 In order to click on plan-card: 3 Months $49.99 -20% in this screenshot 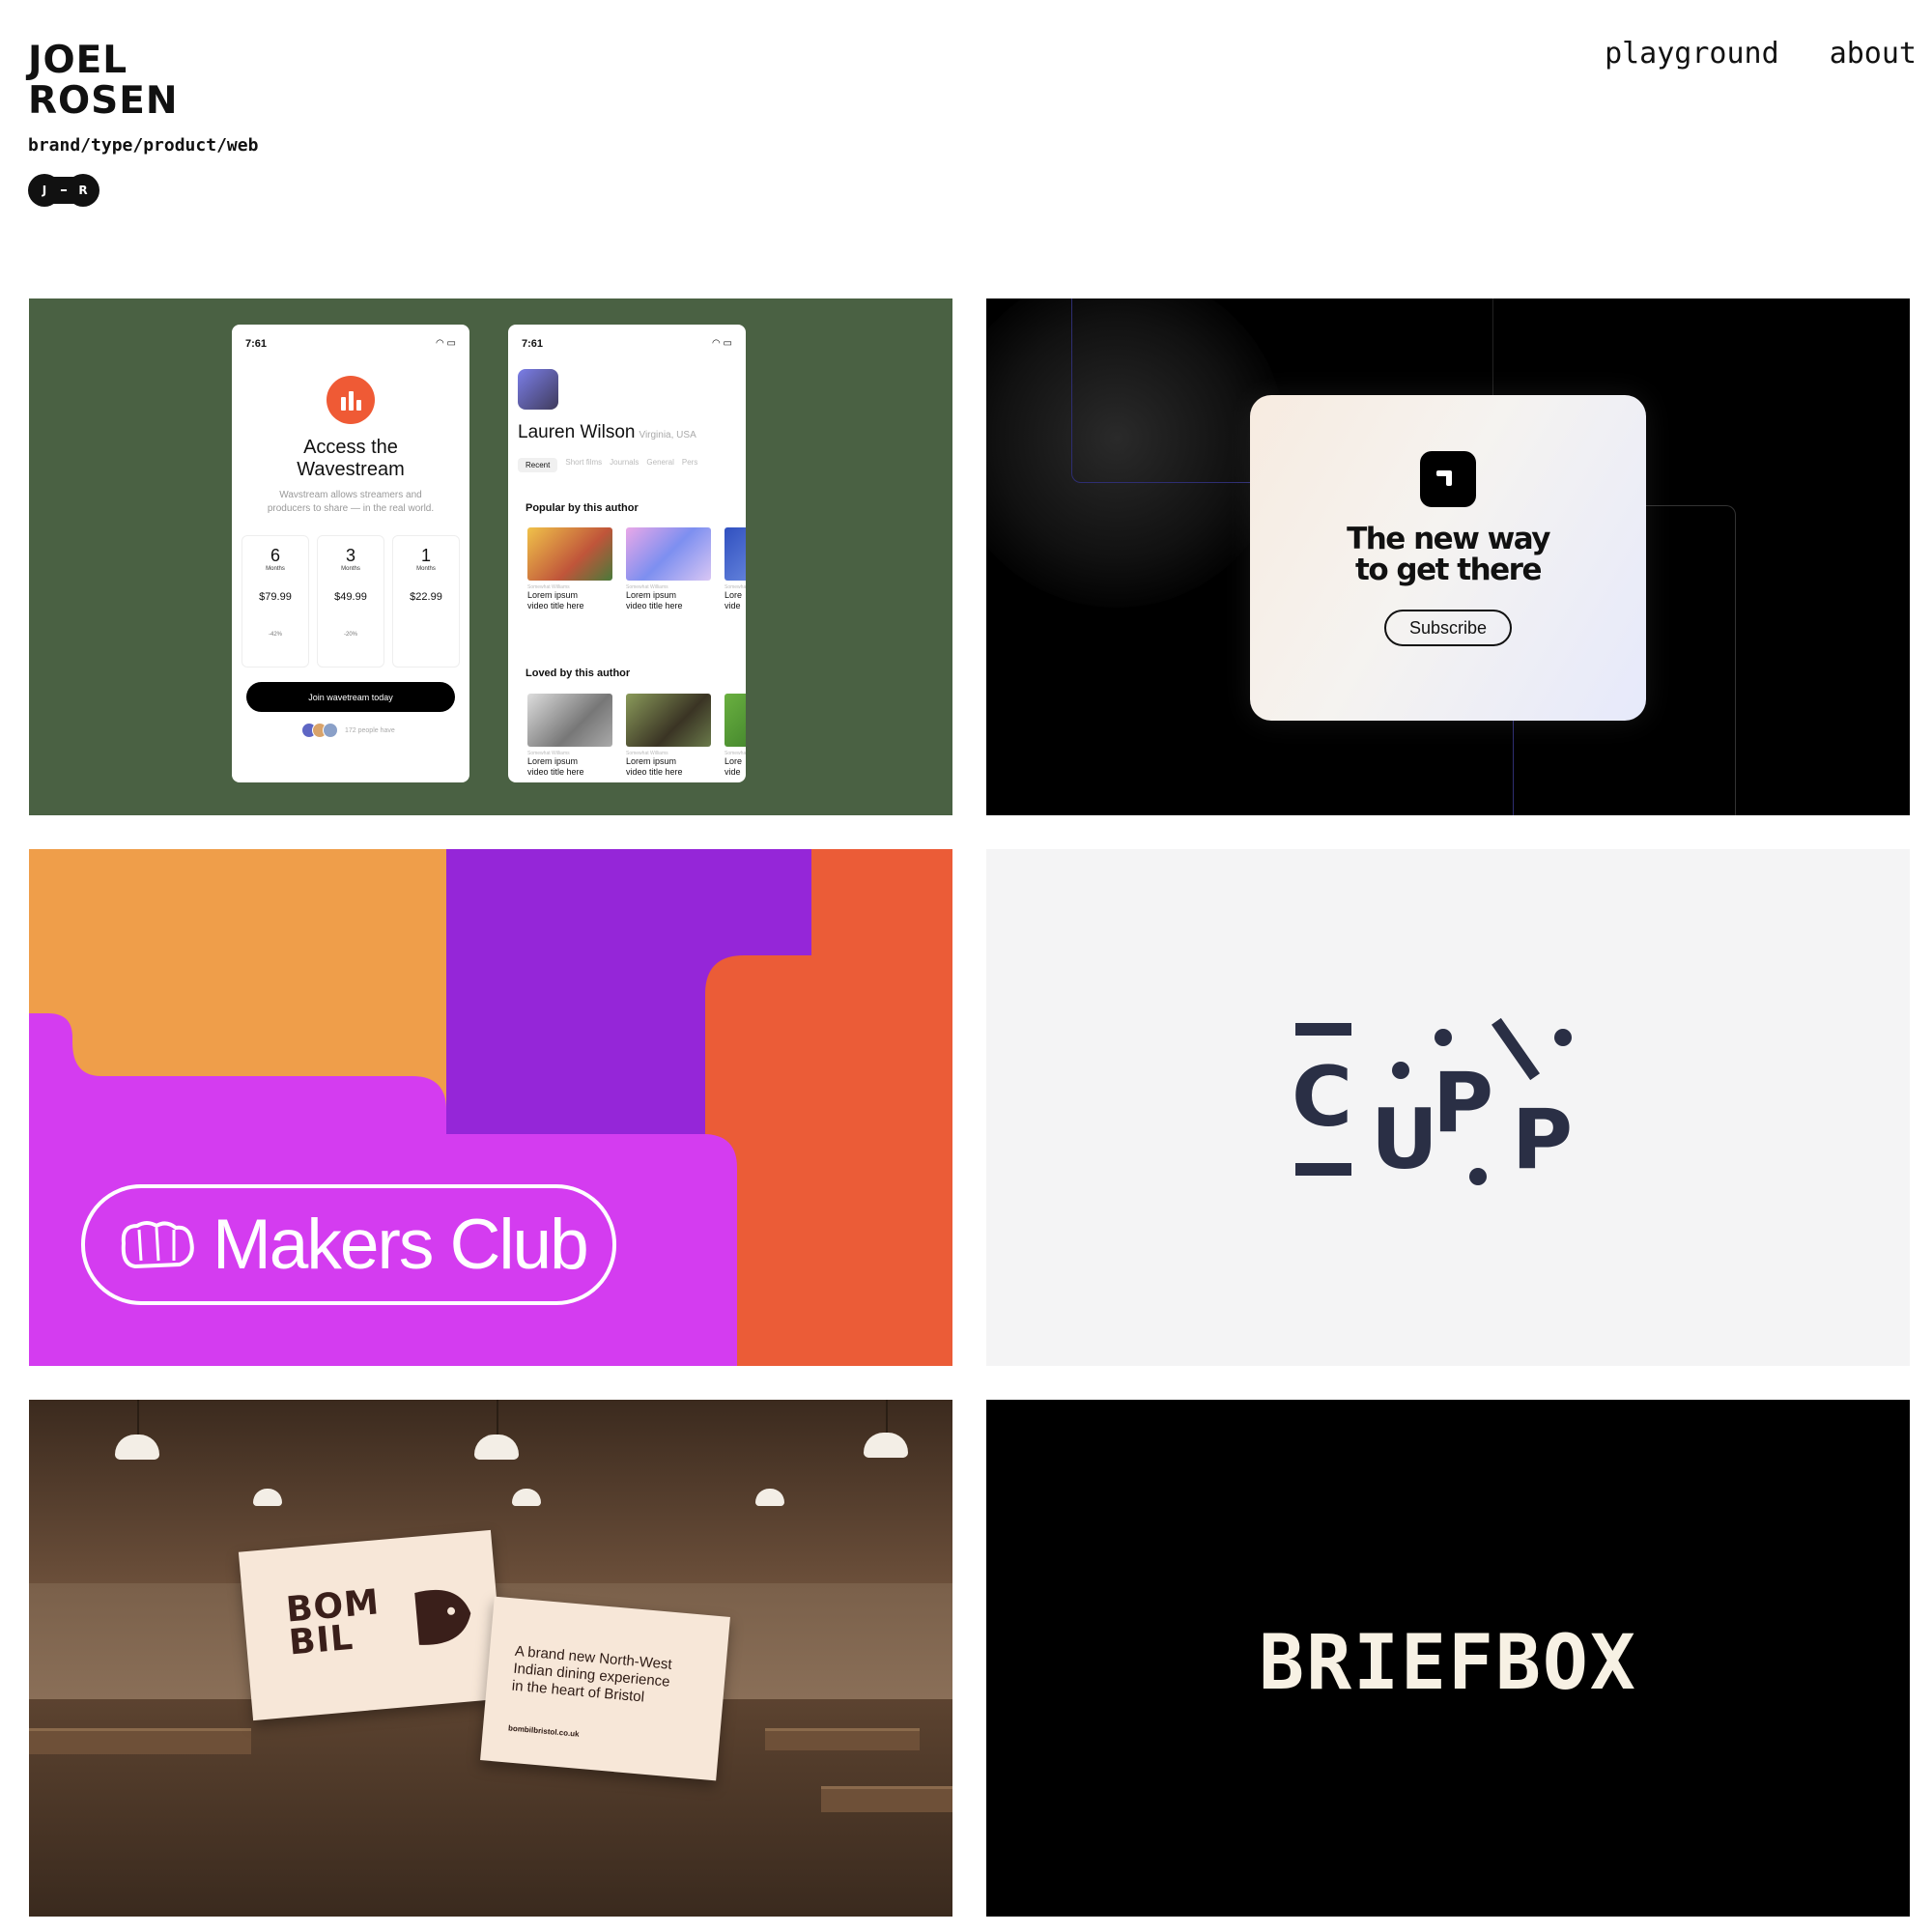, I will do `click(350, 601)`.